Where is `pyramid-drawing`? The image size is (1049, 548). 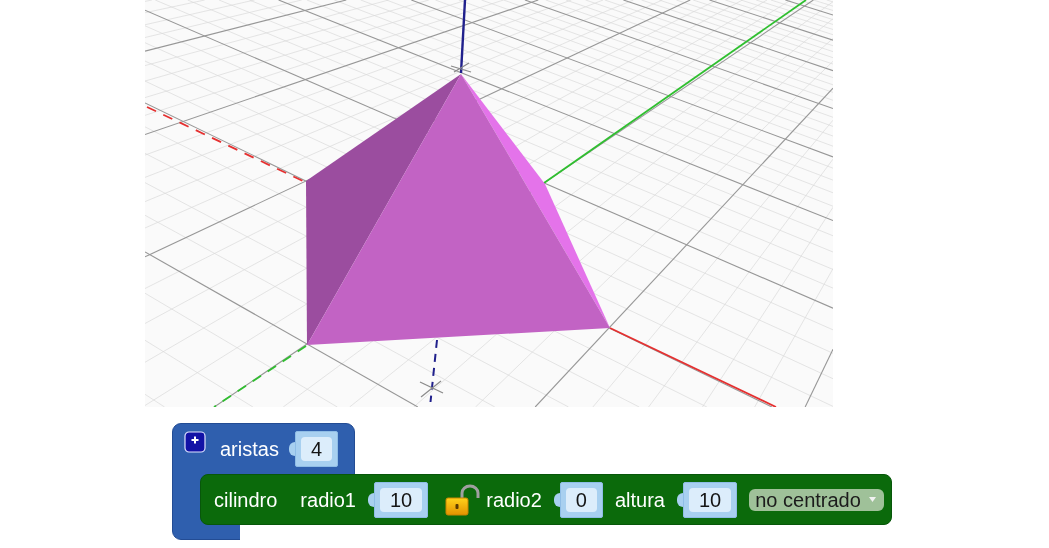
pyramid-drawing is located at coordinates (458, 209).